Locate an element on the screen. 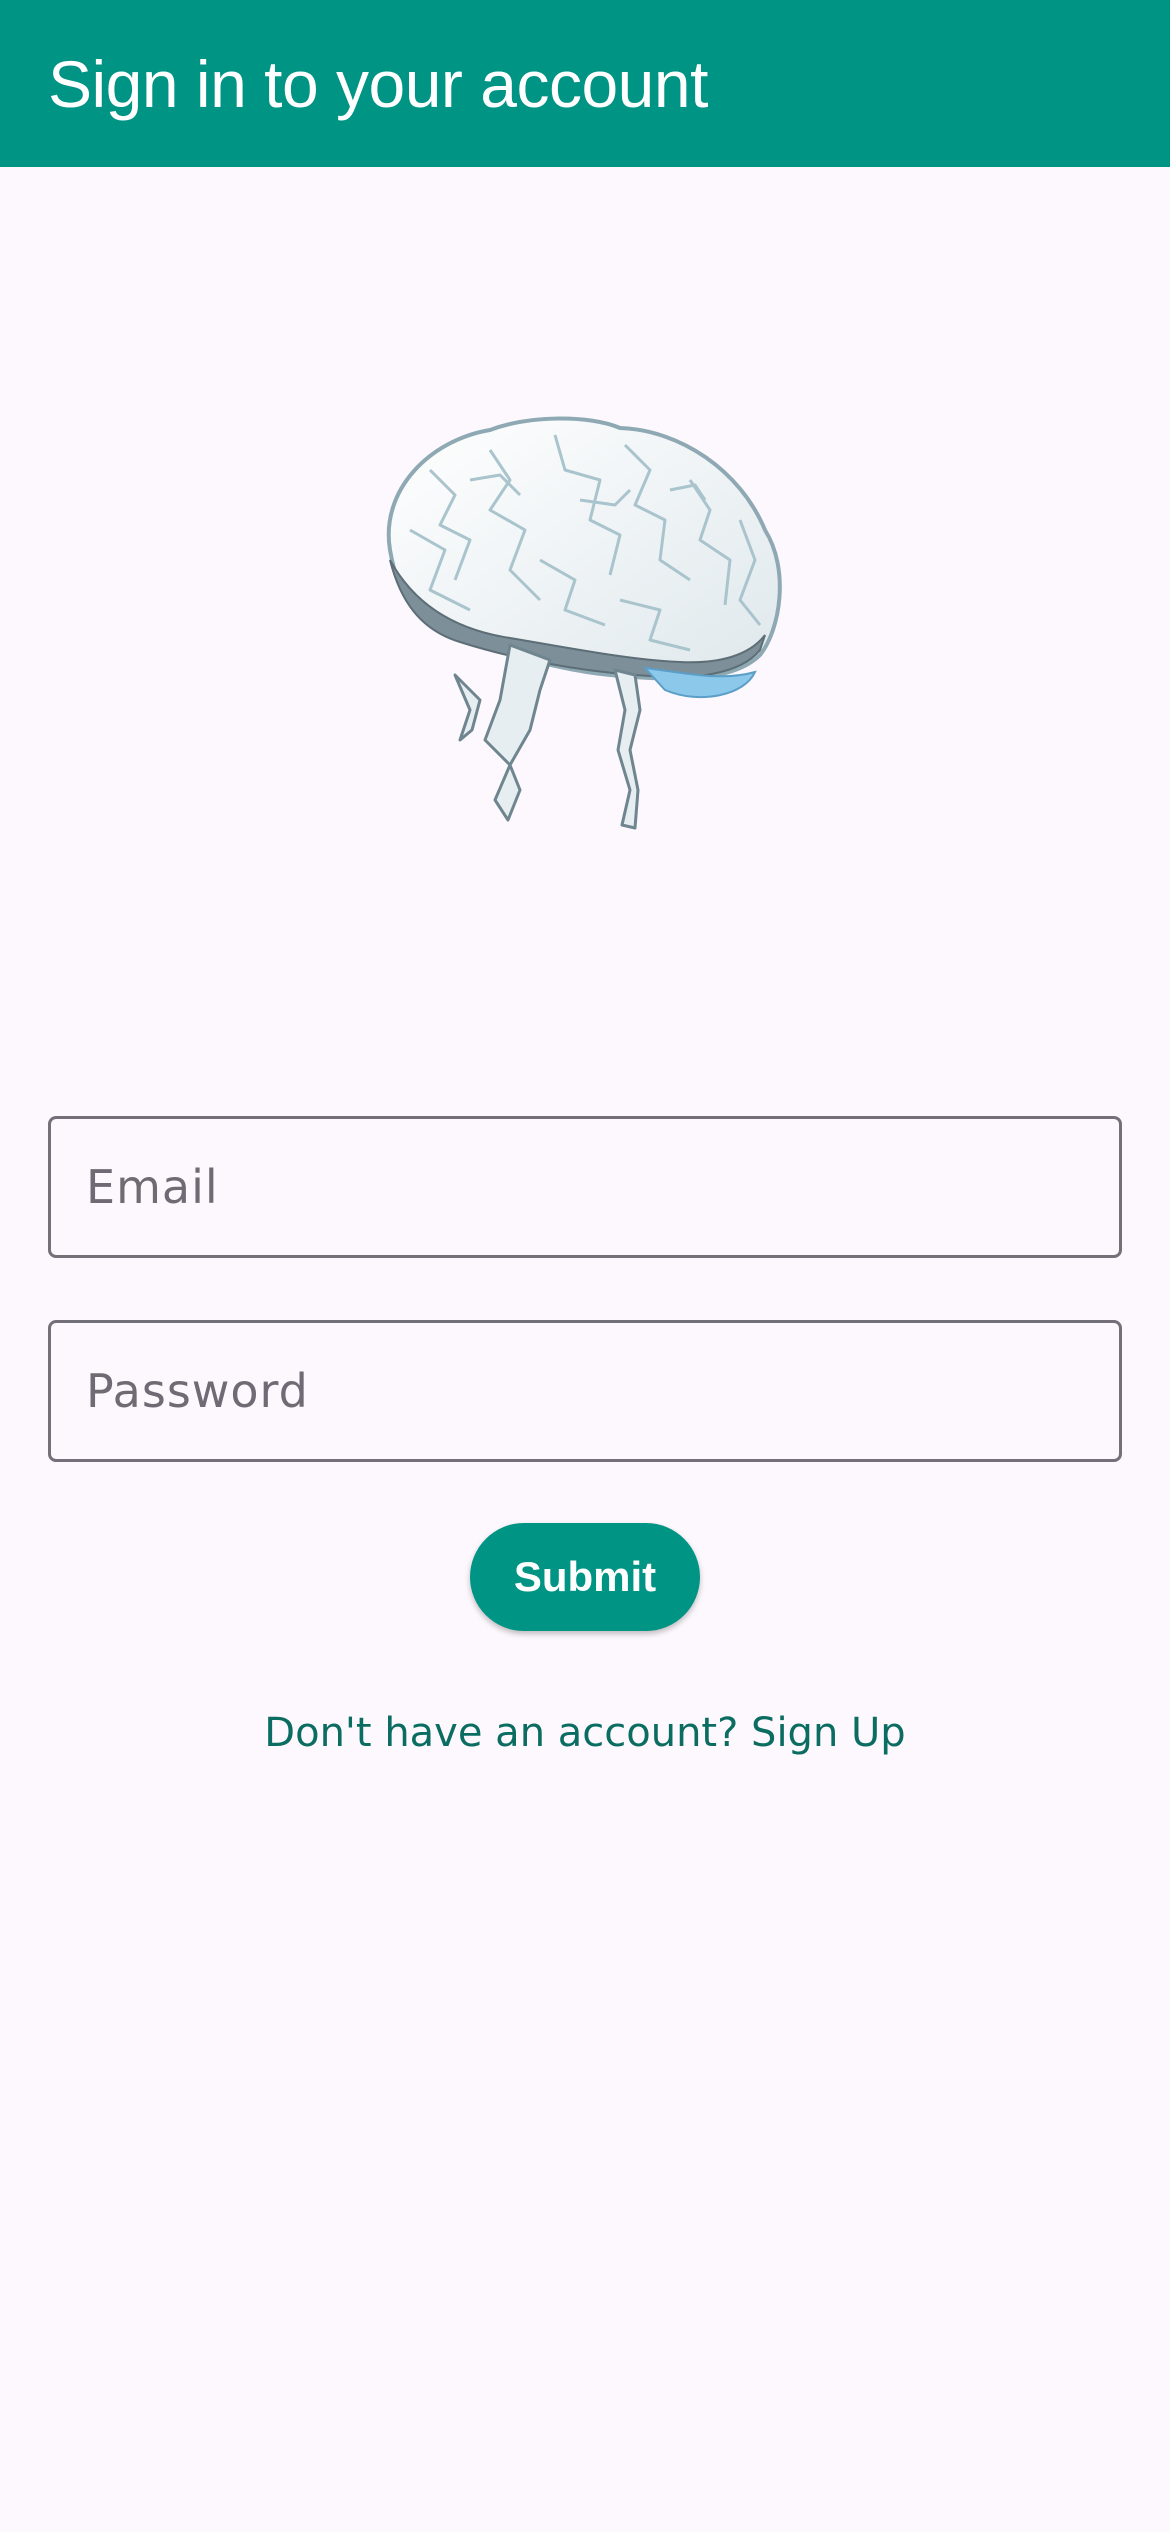  submit-button: Submit is located at coordinates (585, 1577).